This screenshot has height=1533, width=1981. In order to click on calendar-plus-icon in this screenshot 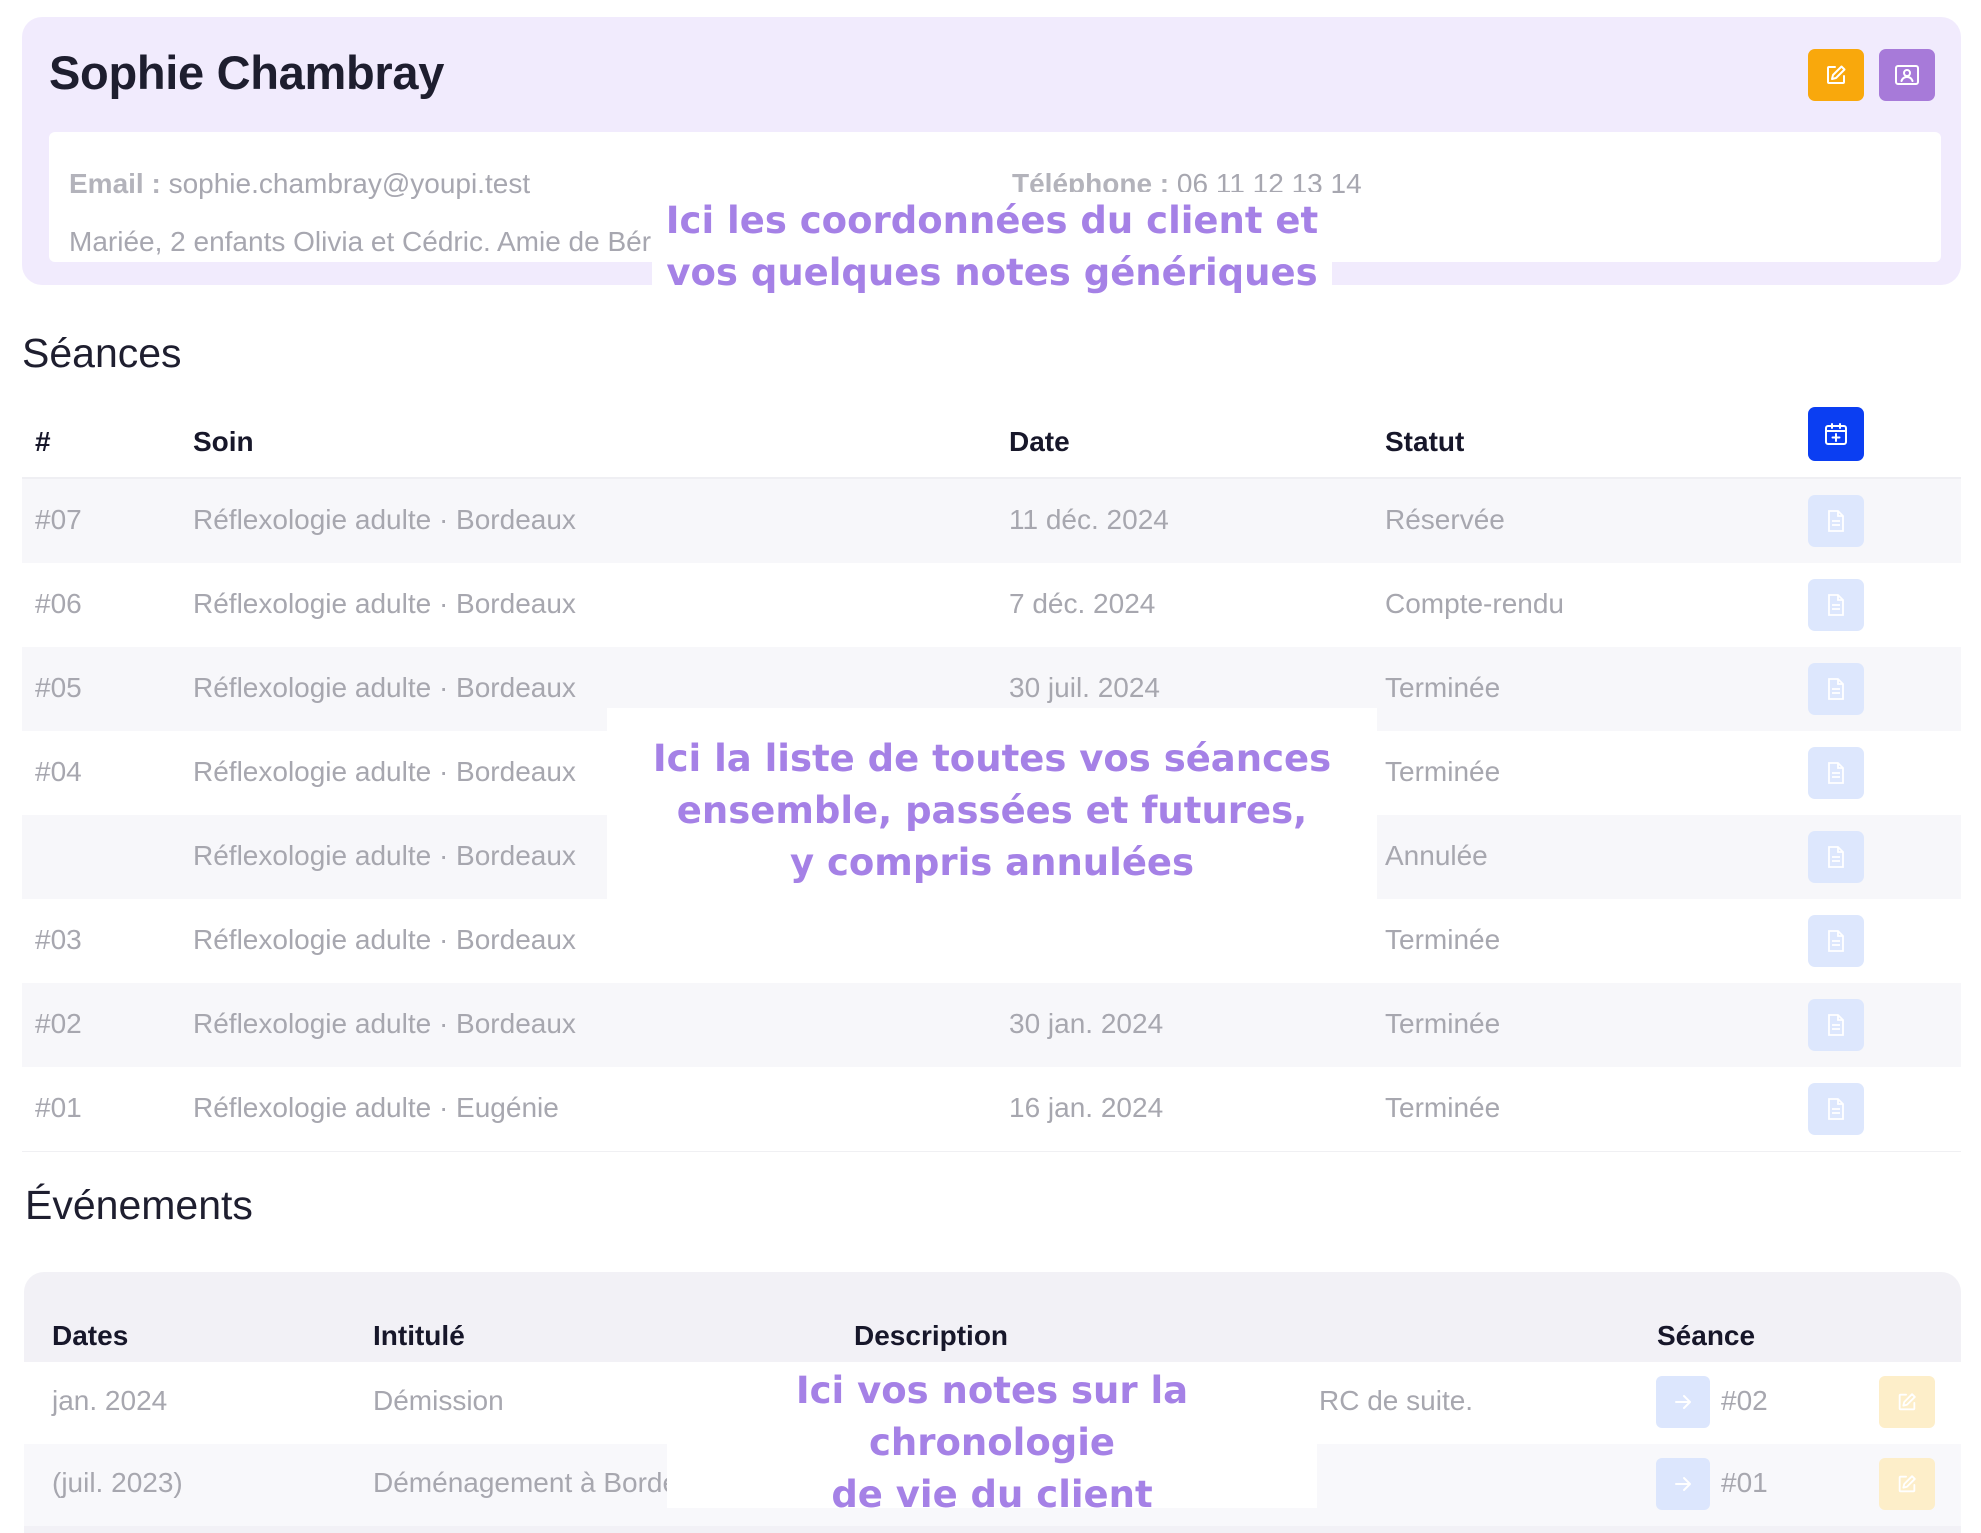, I will do `click(1836, 434)`.